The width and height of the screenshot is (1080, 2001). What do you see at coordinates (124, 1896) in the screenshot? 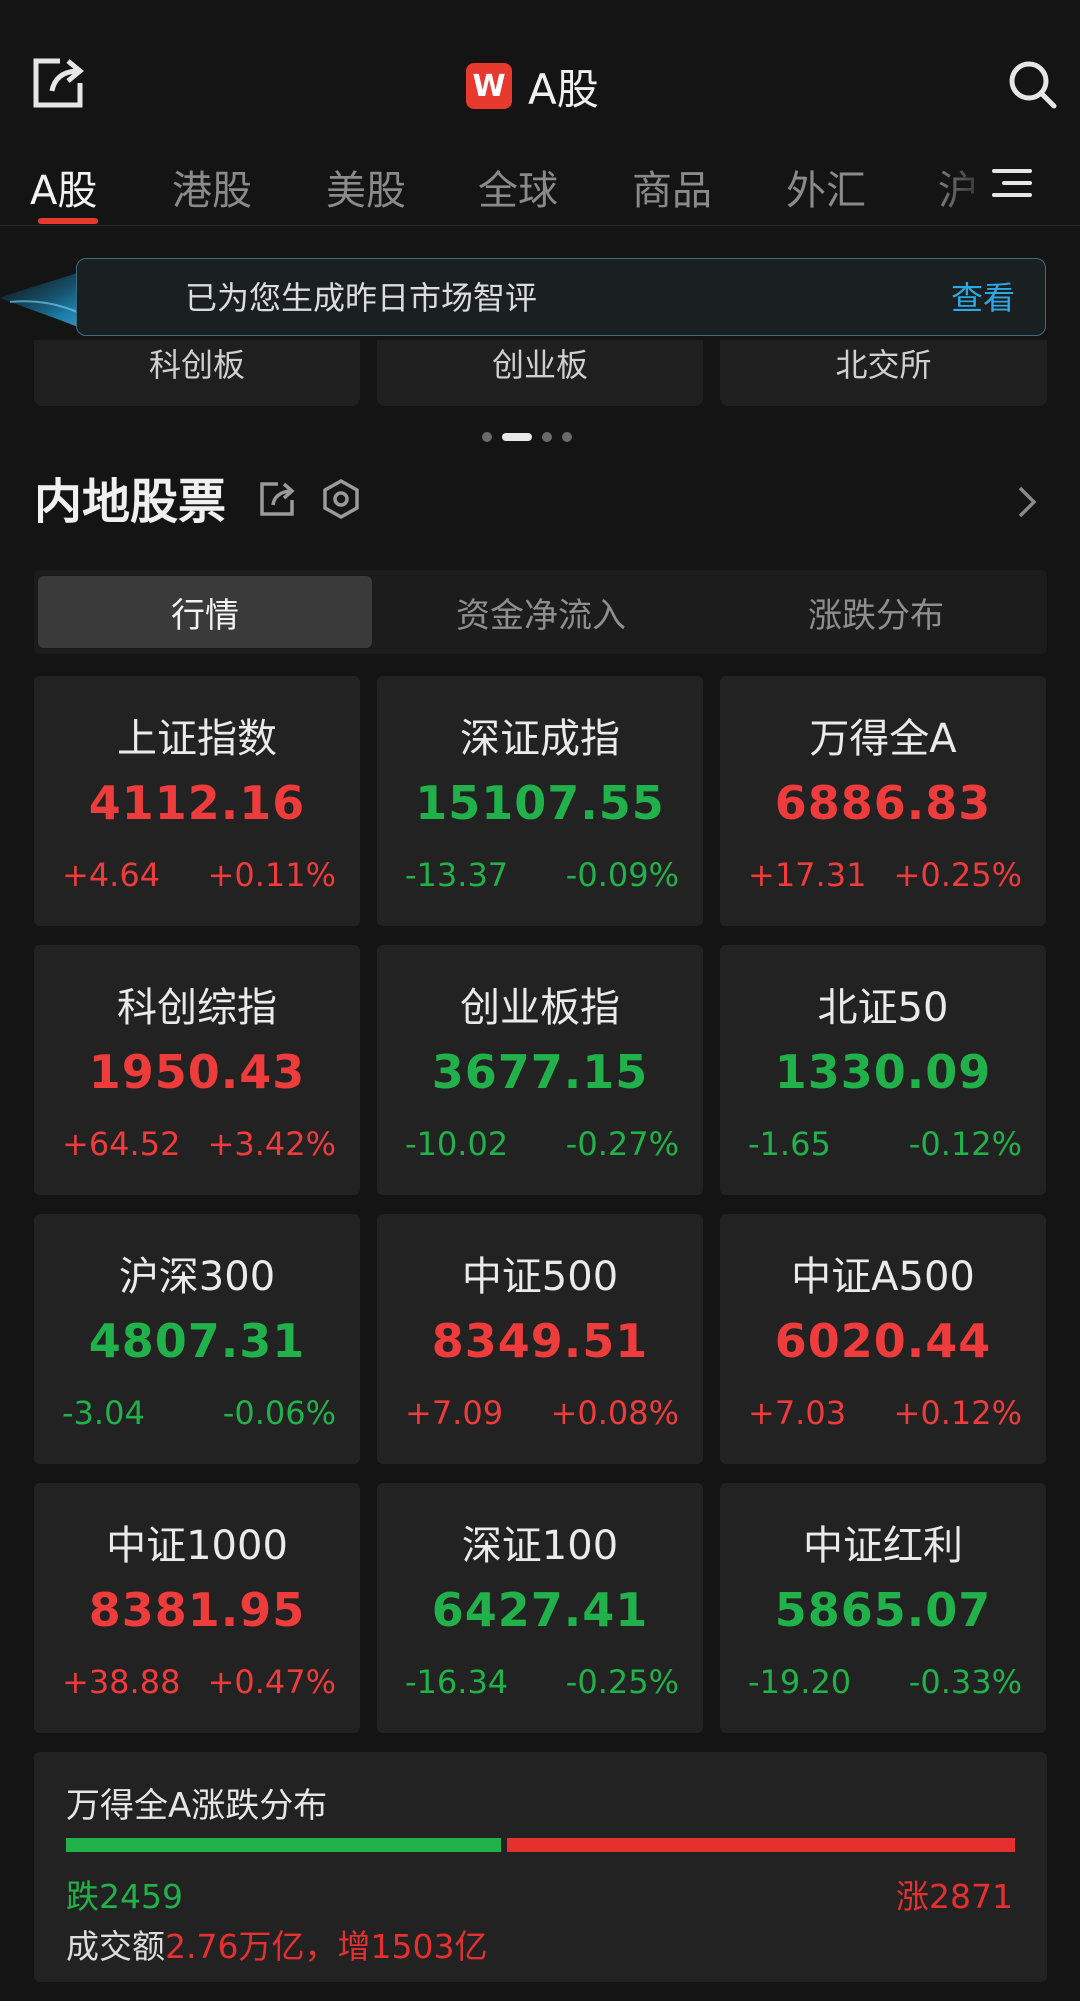
I see `decline-count: 跌2459` at bounding box center [124, 1896].